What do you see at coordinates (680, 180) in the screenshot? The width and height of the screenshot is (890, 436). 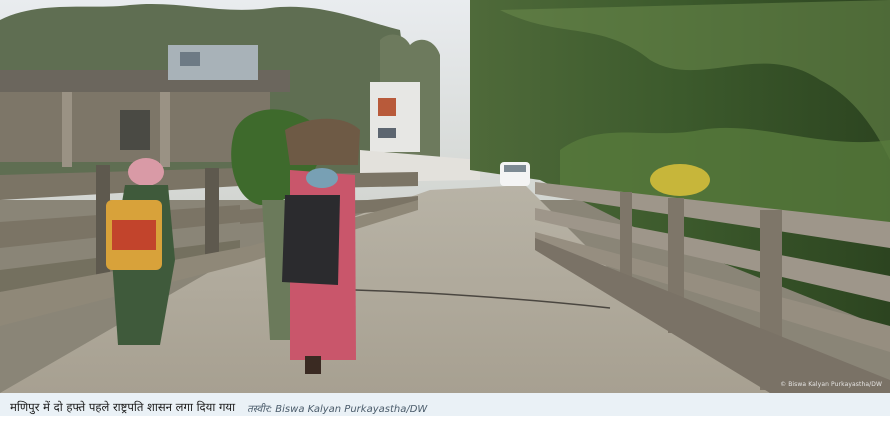 I see `yellow-leaves` at bounding box center [680, 180].